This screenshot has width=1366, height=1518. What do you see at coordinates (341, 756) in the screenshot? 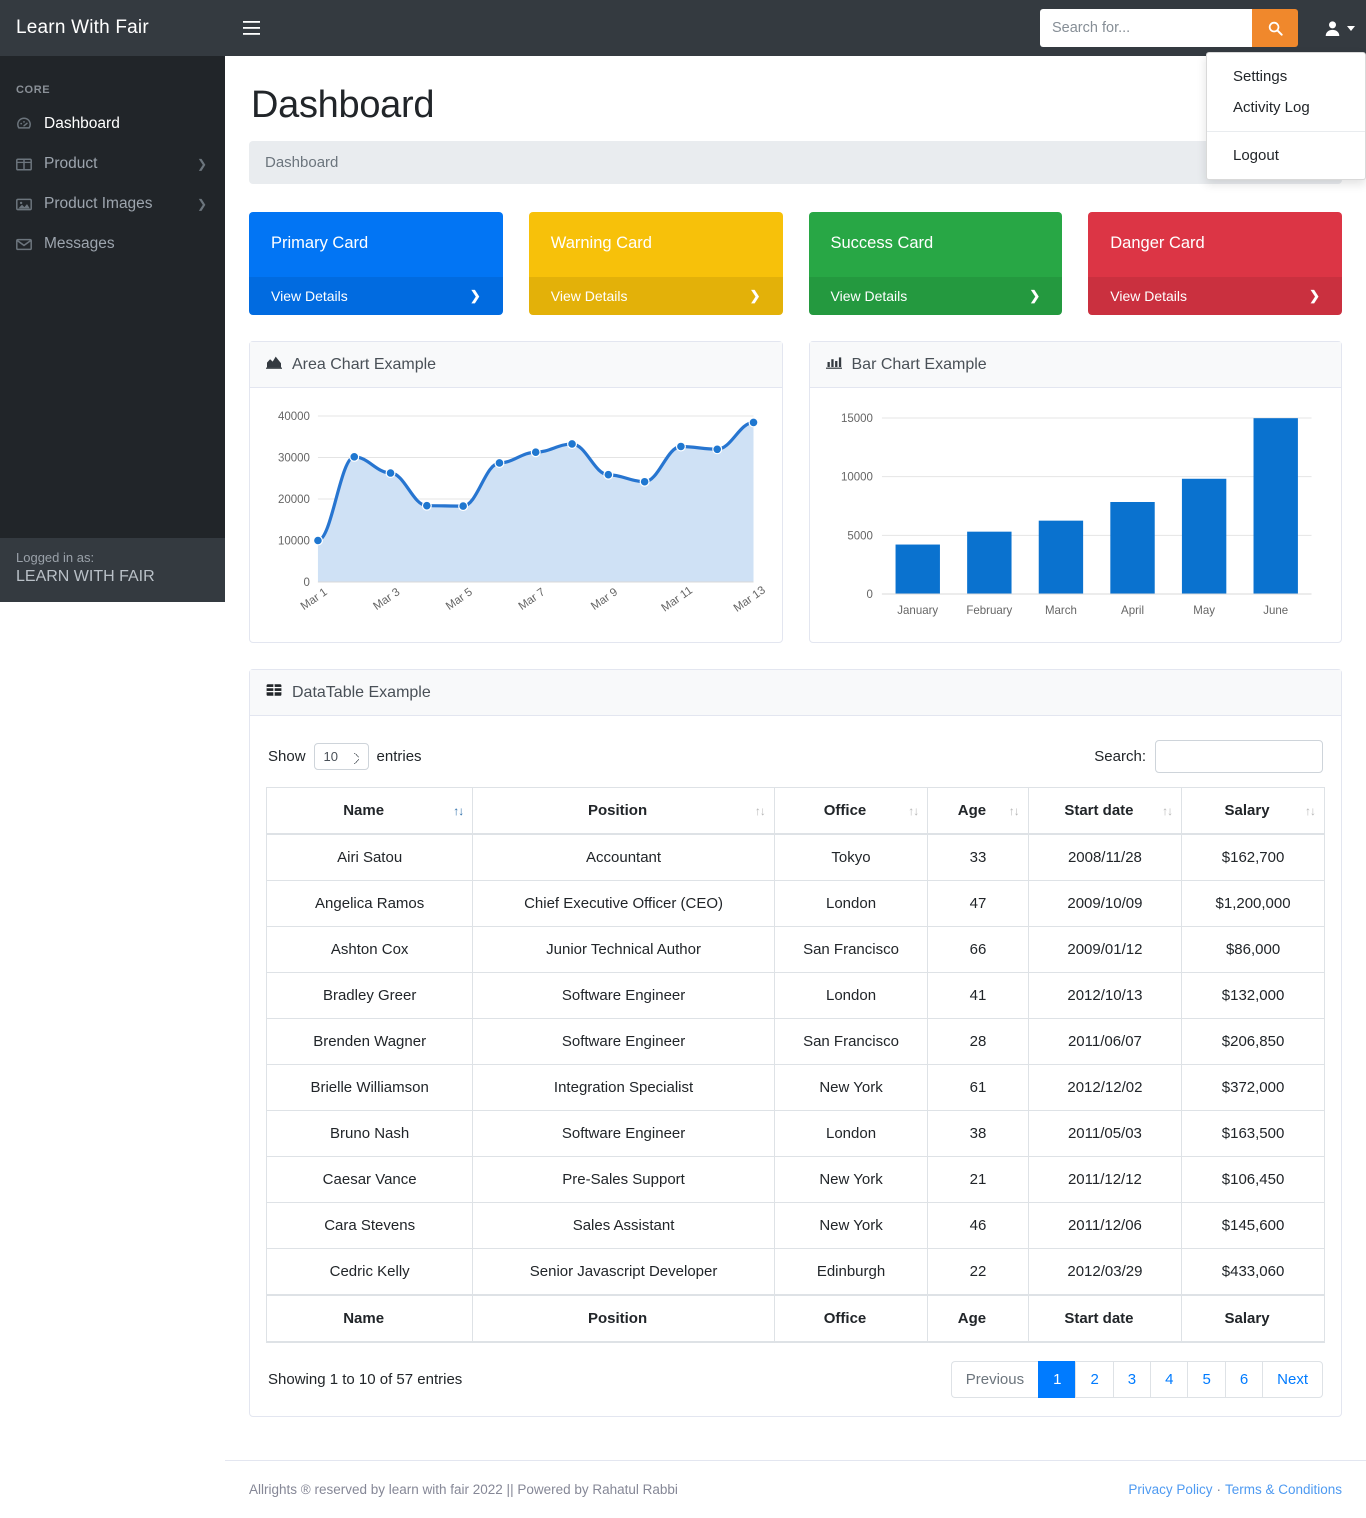
I see `entries-per-page-select: 102550100` at bounding box center [341, 756].